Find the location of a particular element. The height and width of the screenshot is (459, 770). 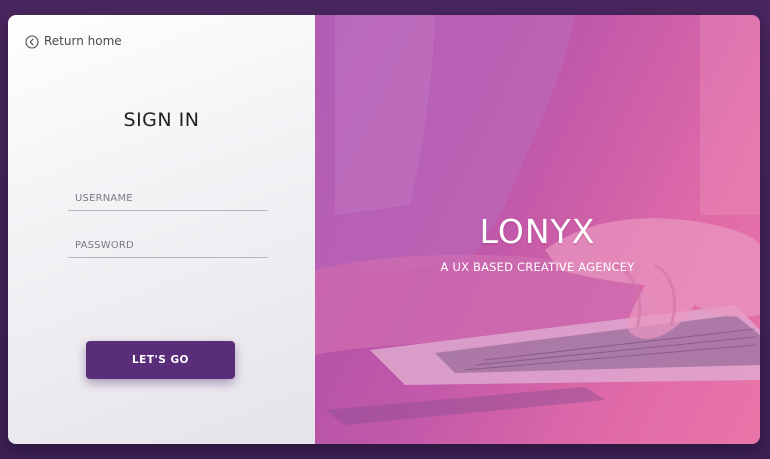

password-input is located at coordinates (168, 249).